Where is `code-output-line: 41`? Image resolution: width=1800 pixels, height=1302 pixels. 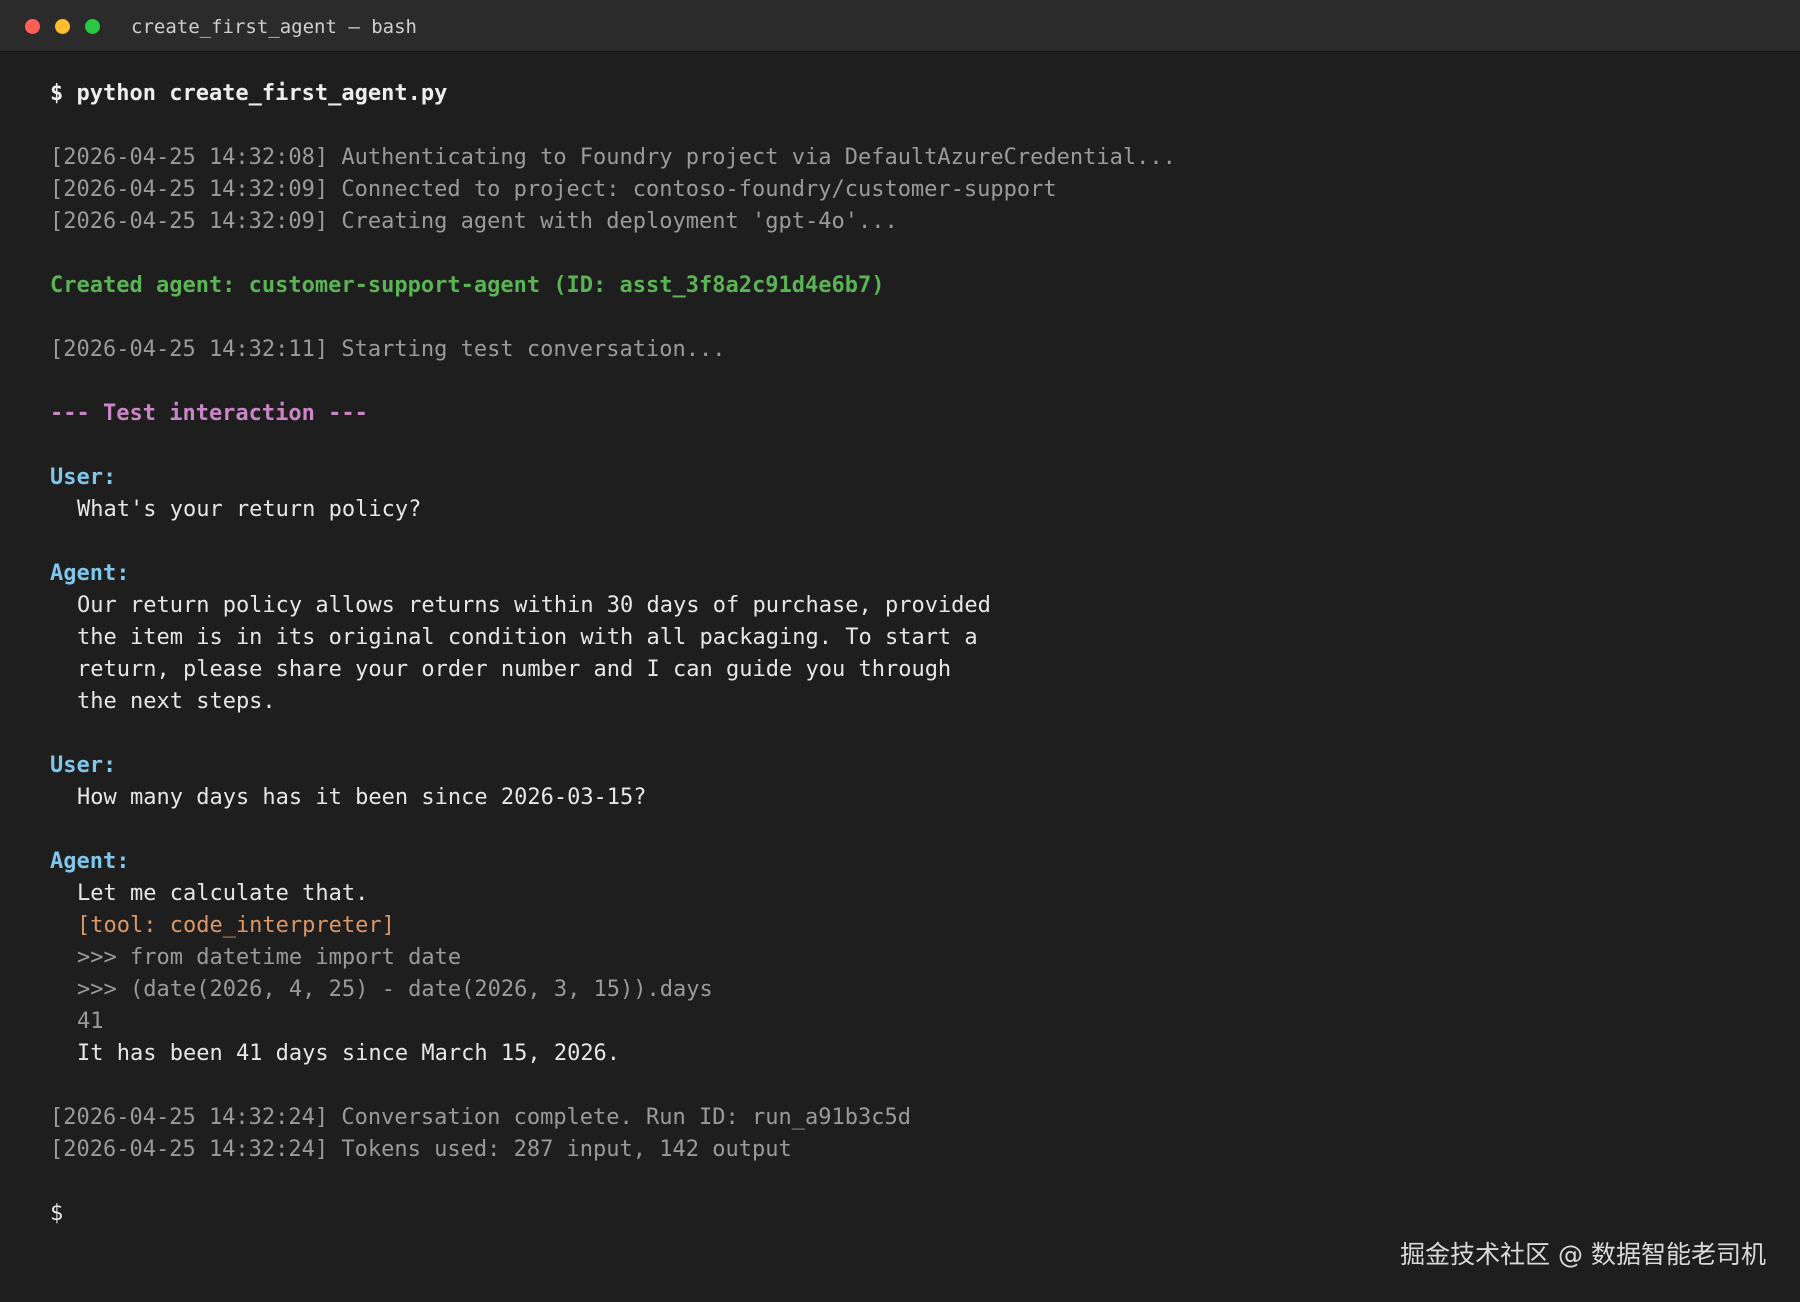 code-output-line: 41 is located at coordinates (90, 1021).